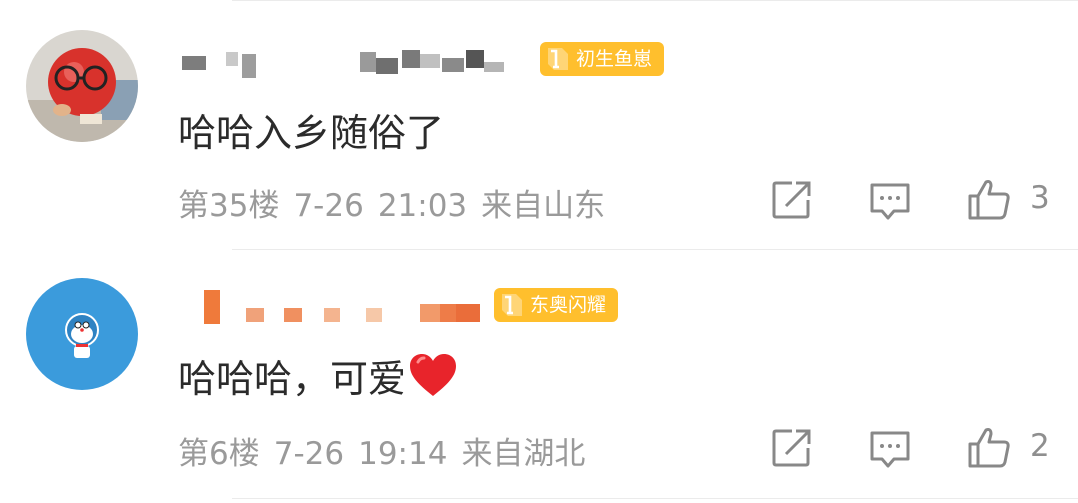 This screenshot has height=503, width=1078. I want to click on fan-badge: 东奥闪耀, so click(556, 305).